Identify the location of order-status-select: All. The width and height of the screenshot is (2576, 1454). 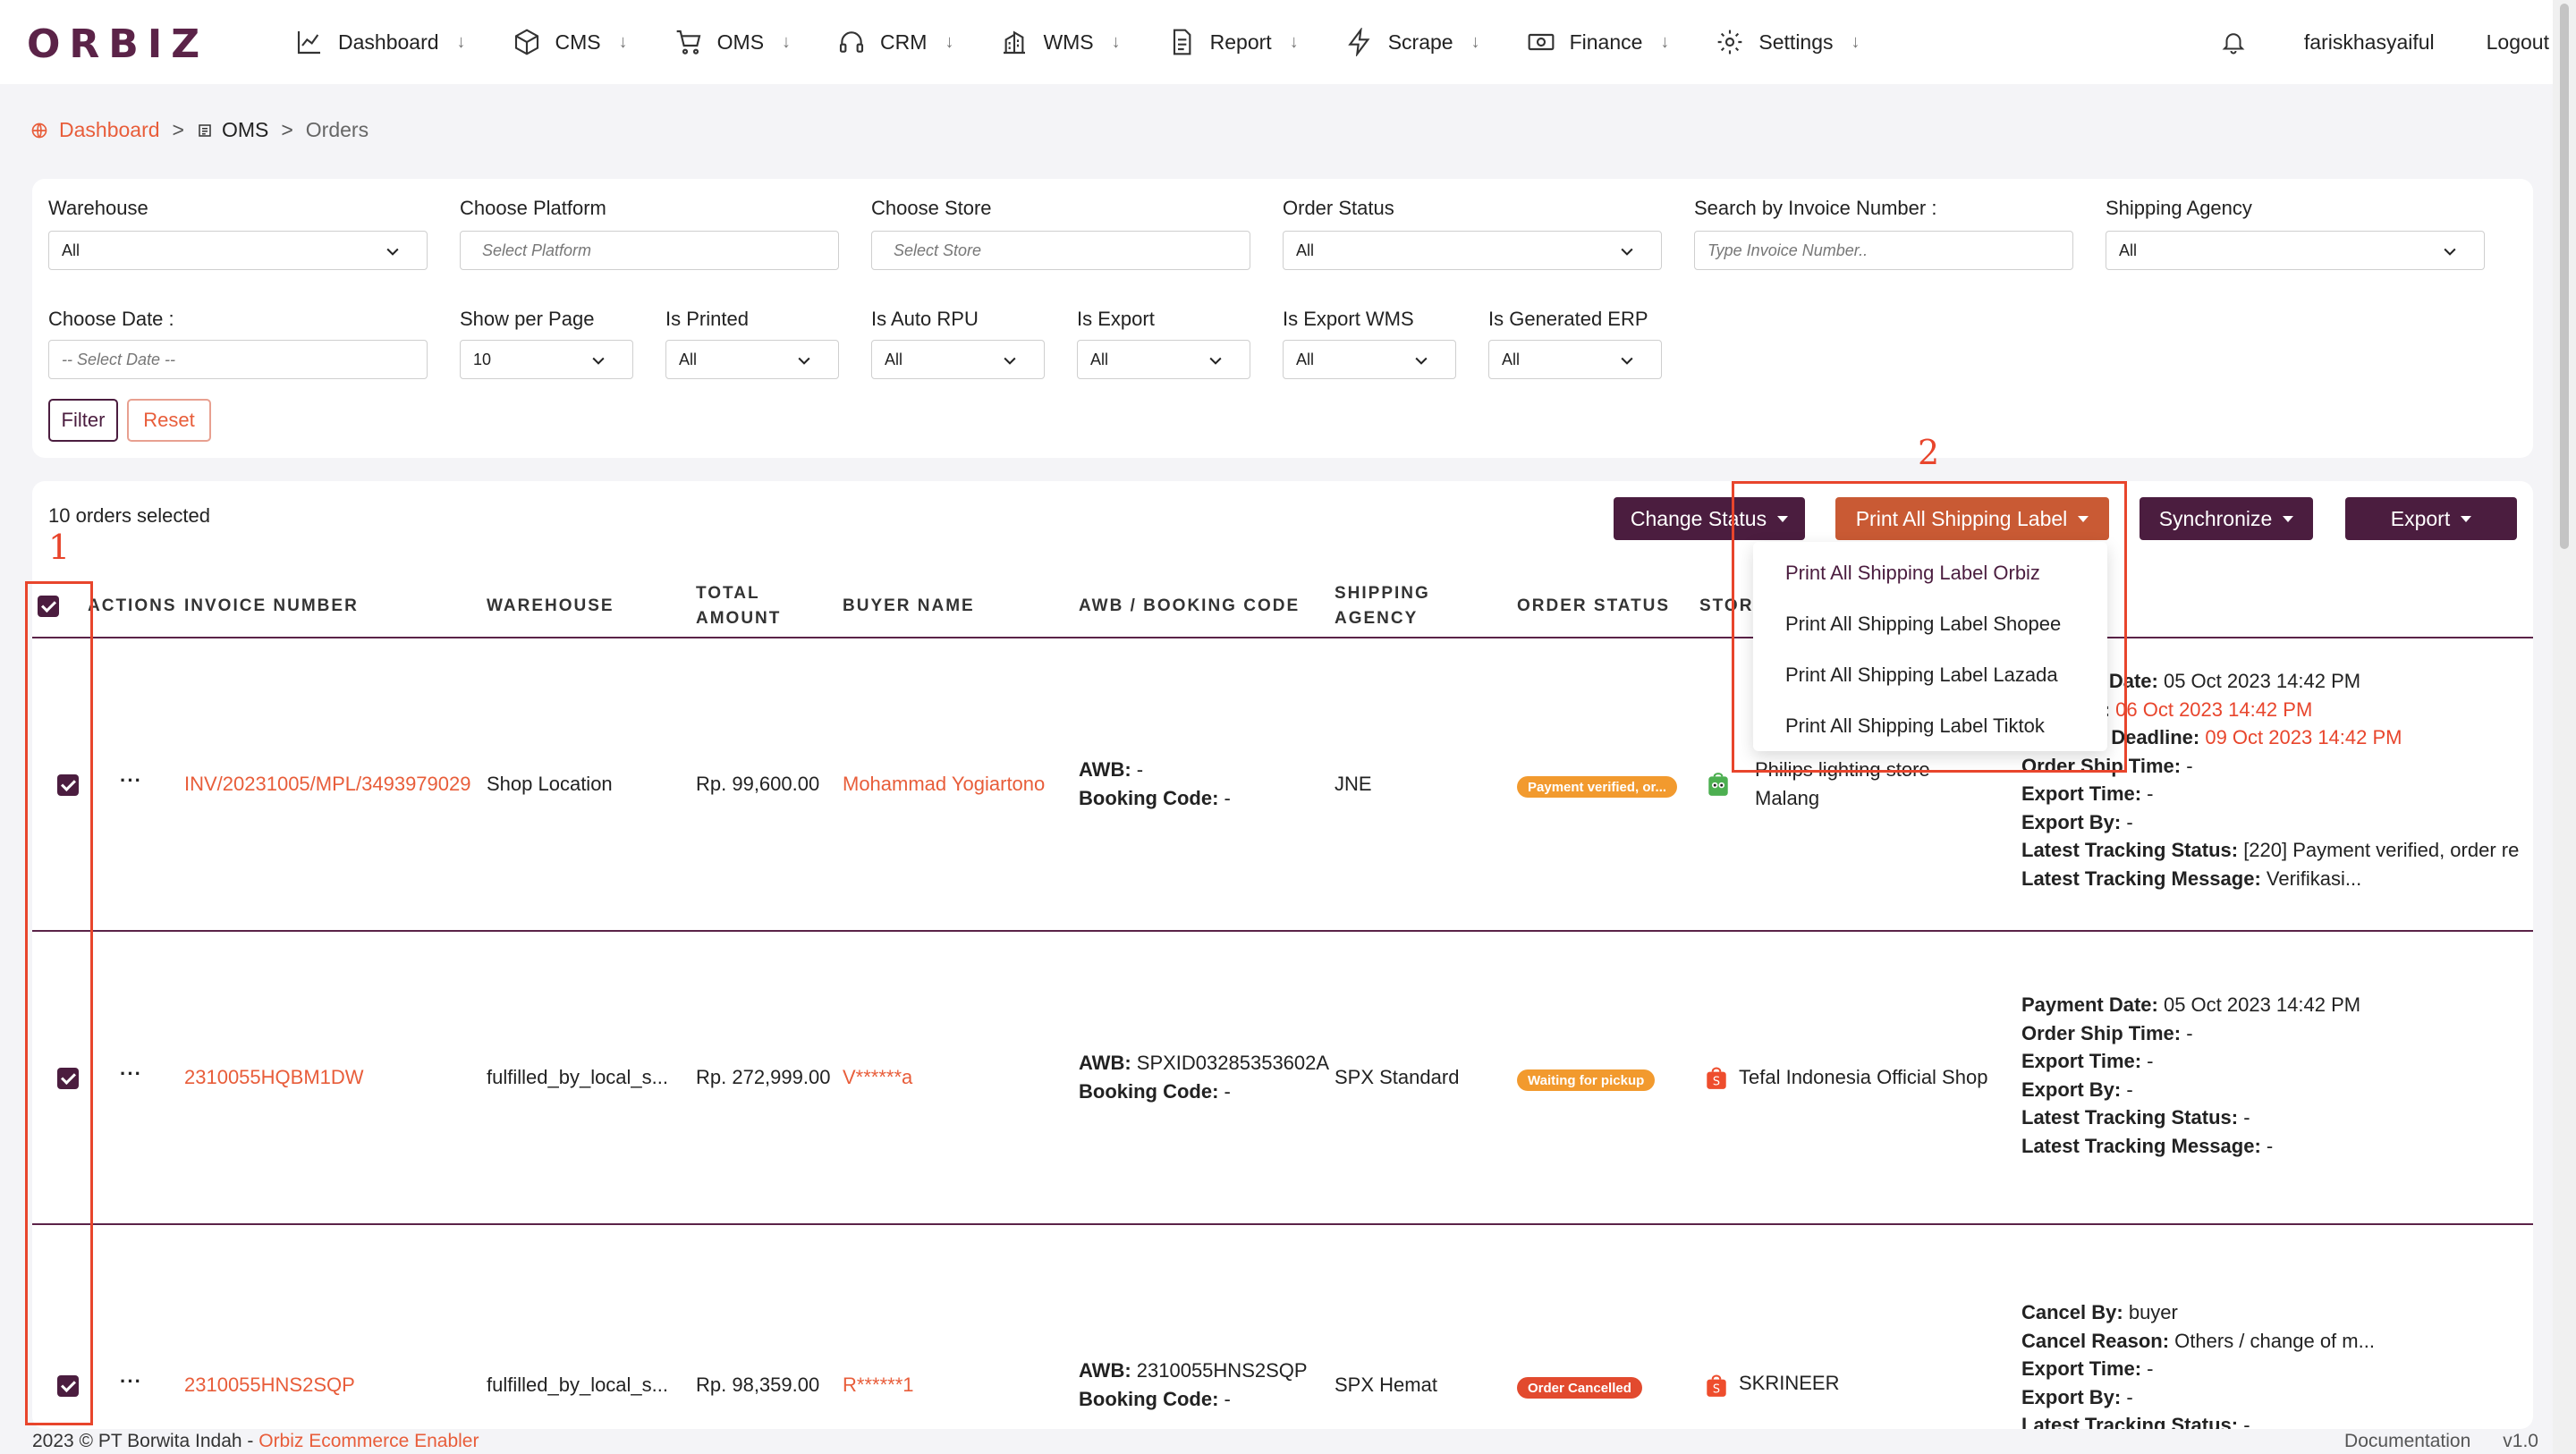
(1472, 250).